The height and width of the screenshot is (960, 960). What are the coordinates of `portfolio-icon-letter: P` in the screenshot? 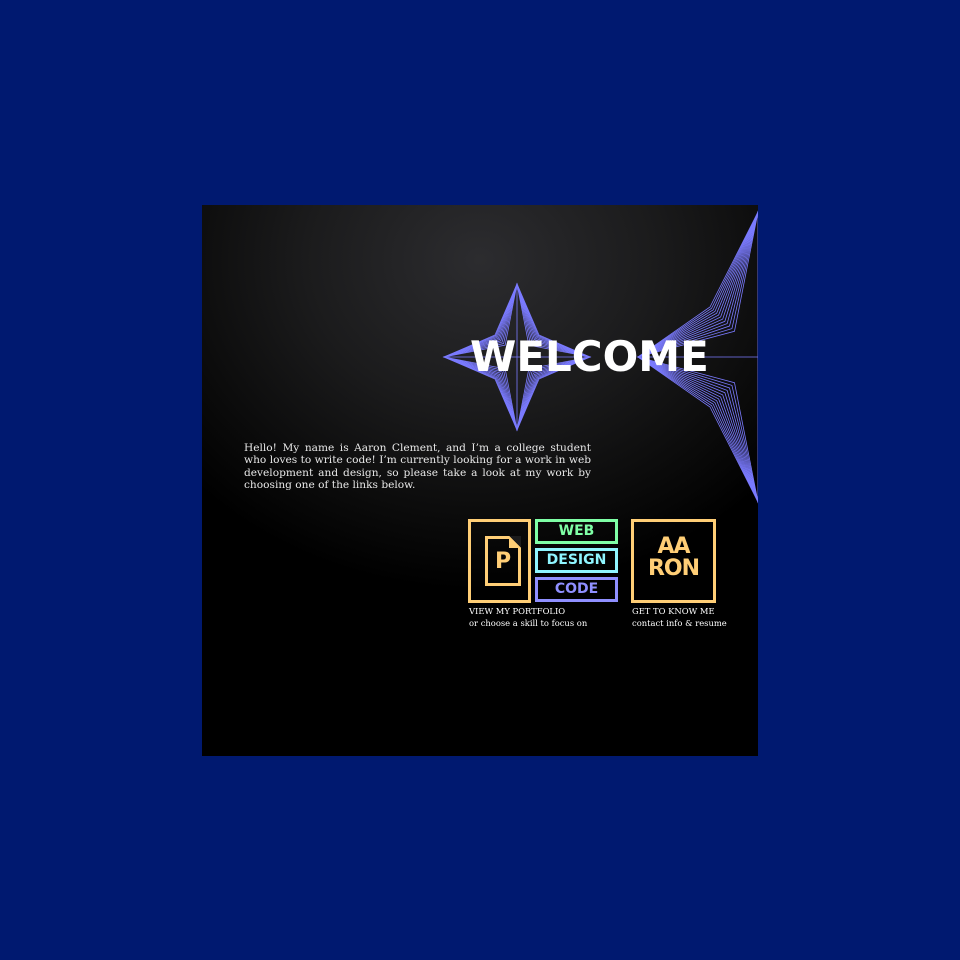 It's located at (503, 561).